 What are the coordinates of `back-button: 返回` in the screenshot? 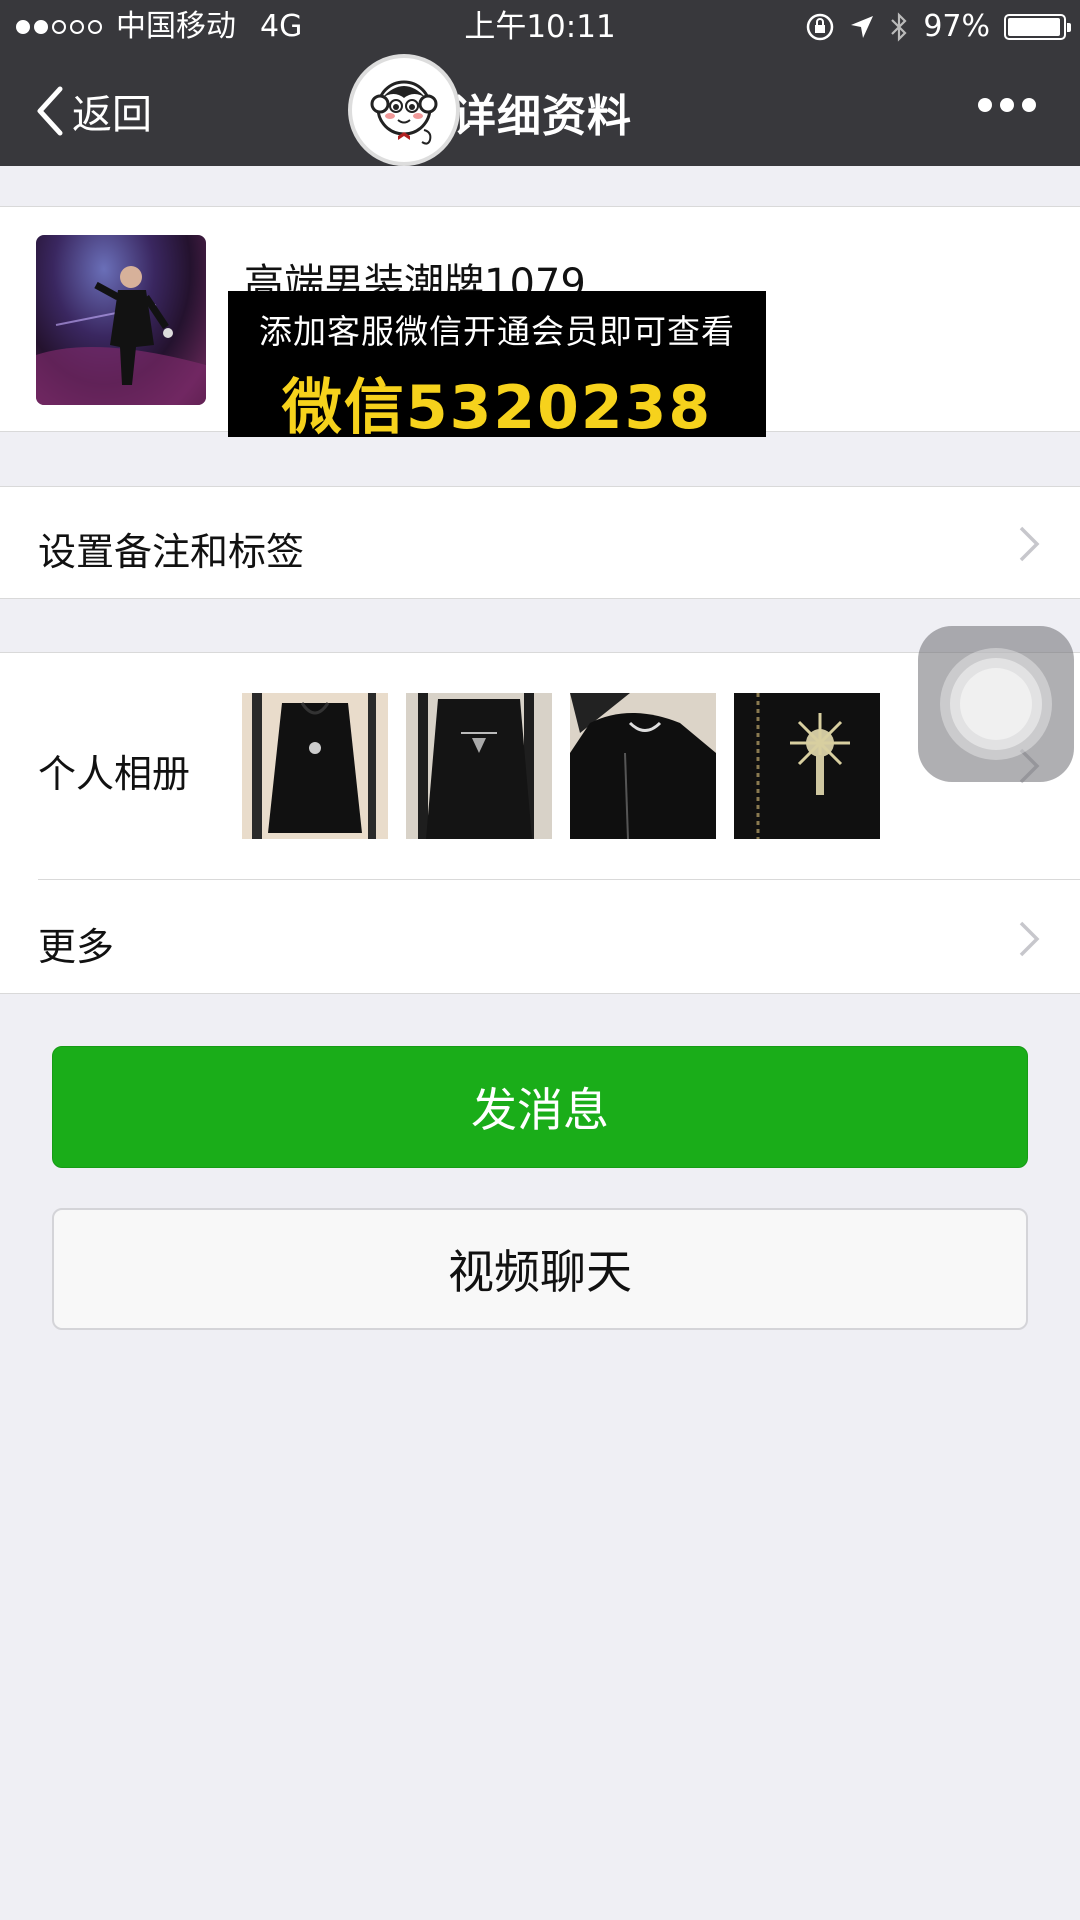 It's located at (93, 111).